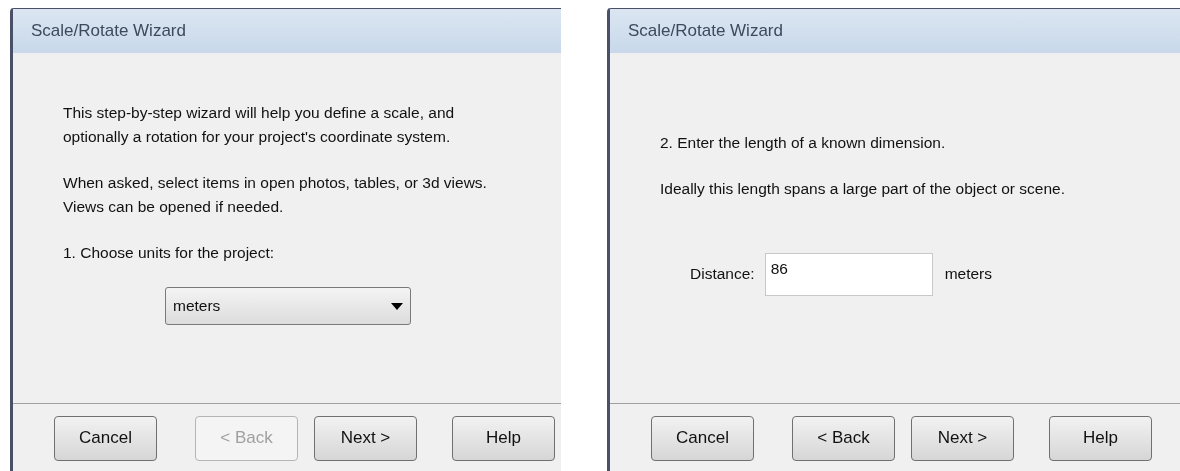 The image size is (1180, 471). I want to click on instruction-text: Ideally this length spans a large part of the object or scene., so click(863, 188).